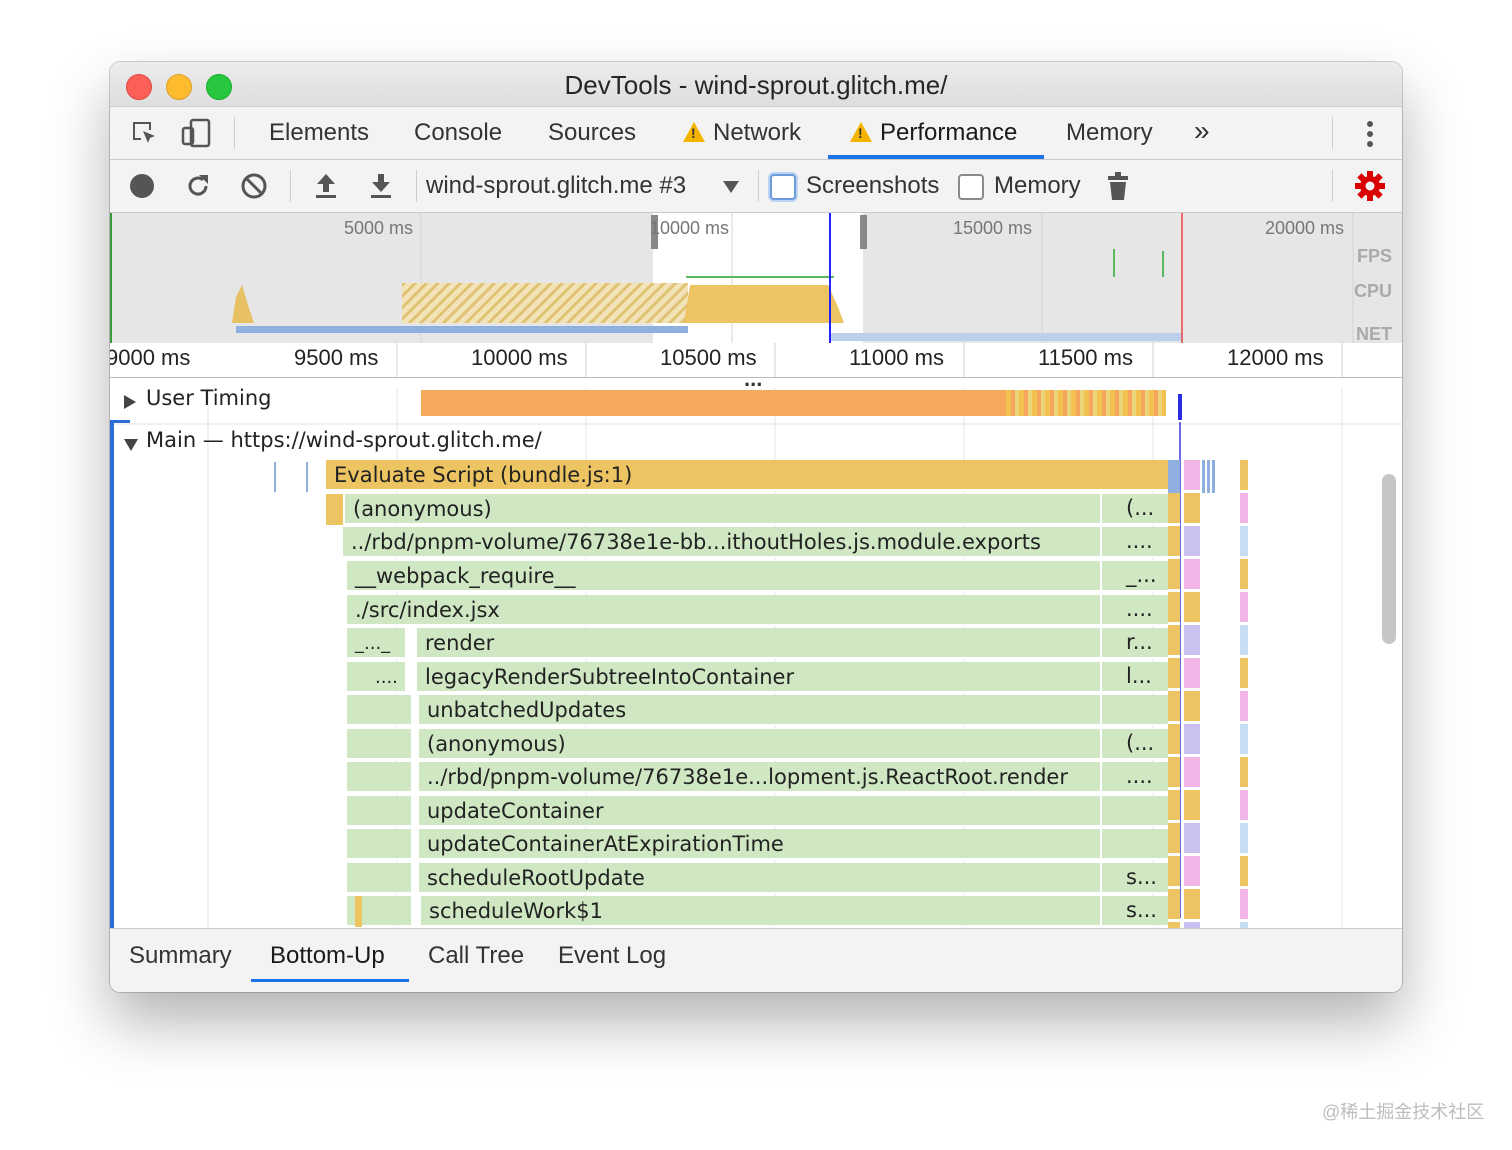 This screenshot has width=1512, height=1150. I want to click on ruler-time-label: 9000 ms, so click(150, 357).